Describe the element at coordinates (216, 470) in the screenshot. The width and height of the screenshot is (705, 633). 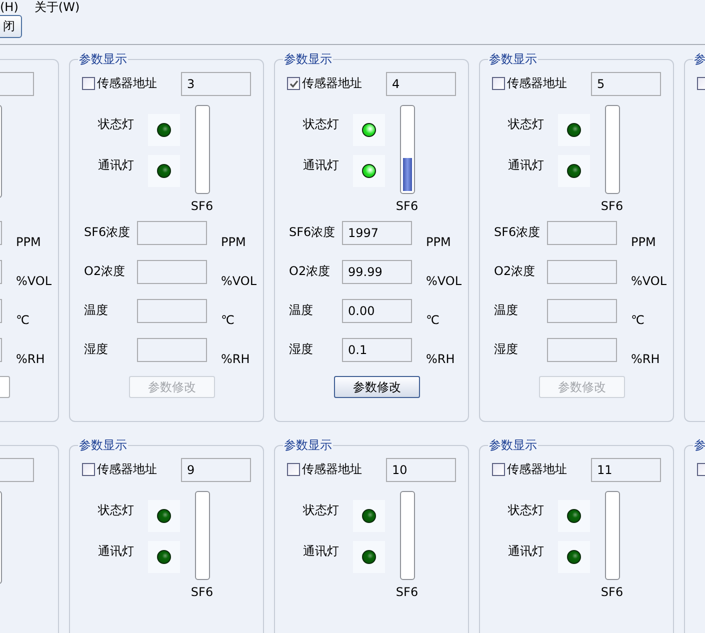
I see `address-field: 9` at that location.